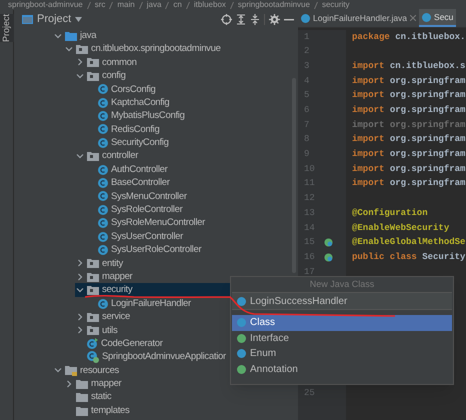 This screenshot has width=466, height=420. Describe the element at coordinates (175, 35) in the screenshot. I see `tree-item: java` at that location.